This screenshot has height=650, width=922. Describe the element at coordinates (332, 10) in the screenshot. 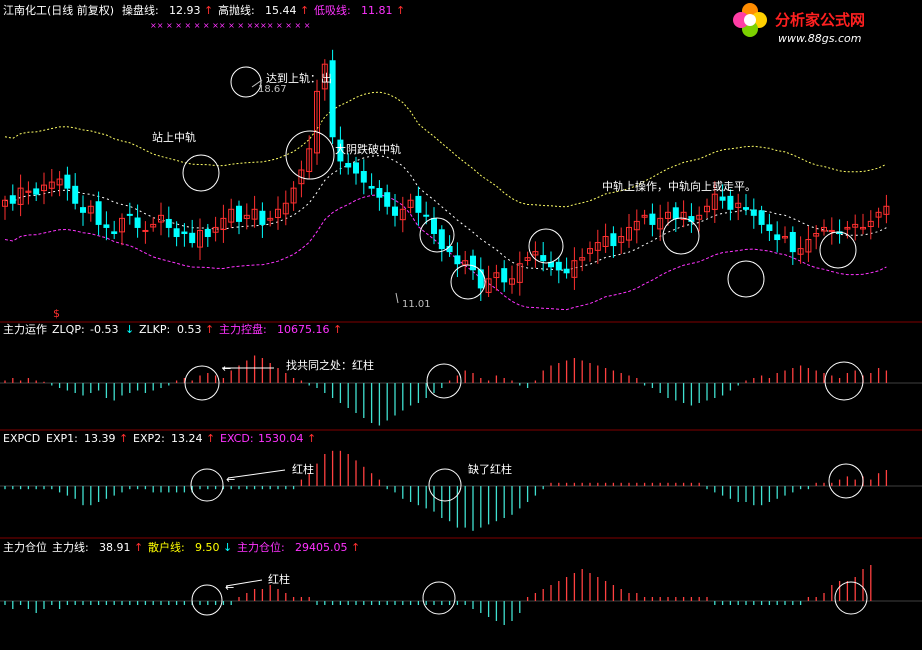

I see `indicator-label: 低吸线:` at that location.